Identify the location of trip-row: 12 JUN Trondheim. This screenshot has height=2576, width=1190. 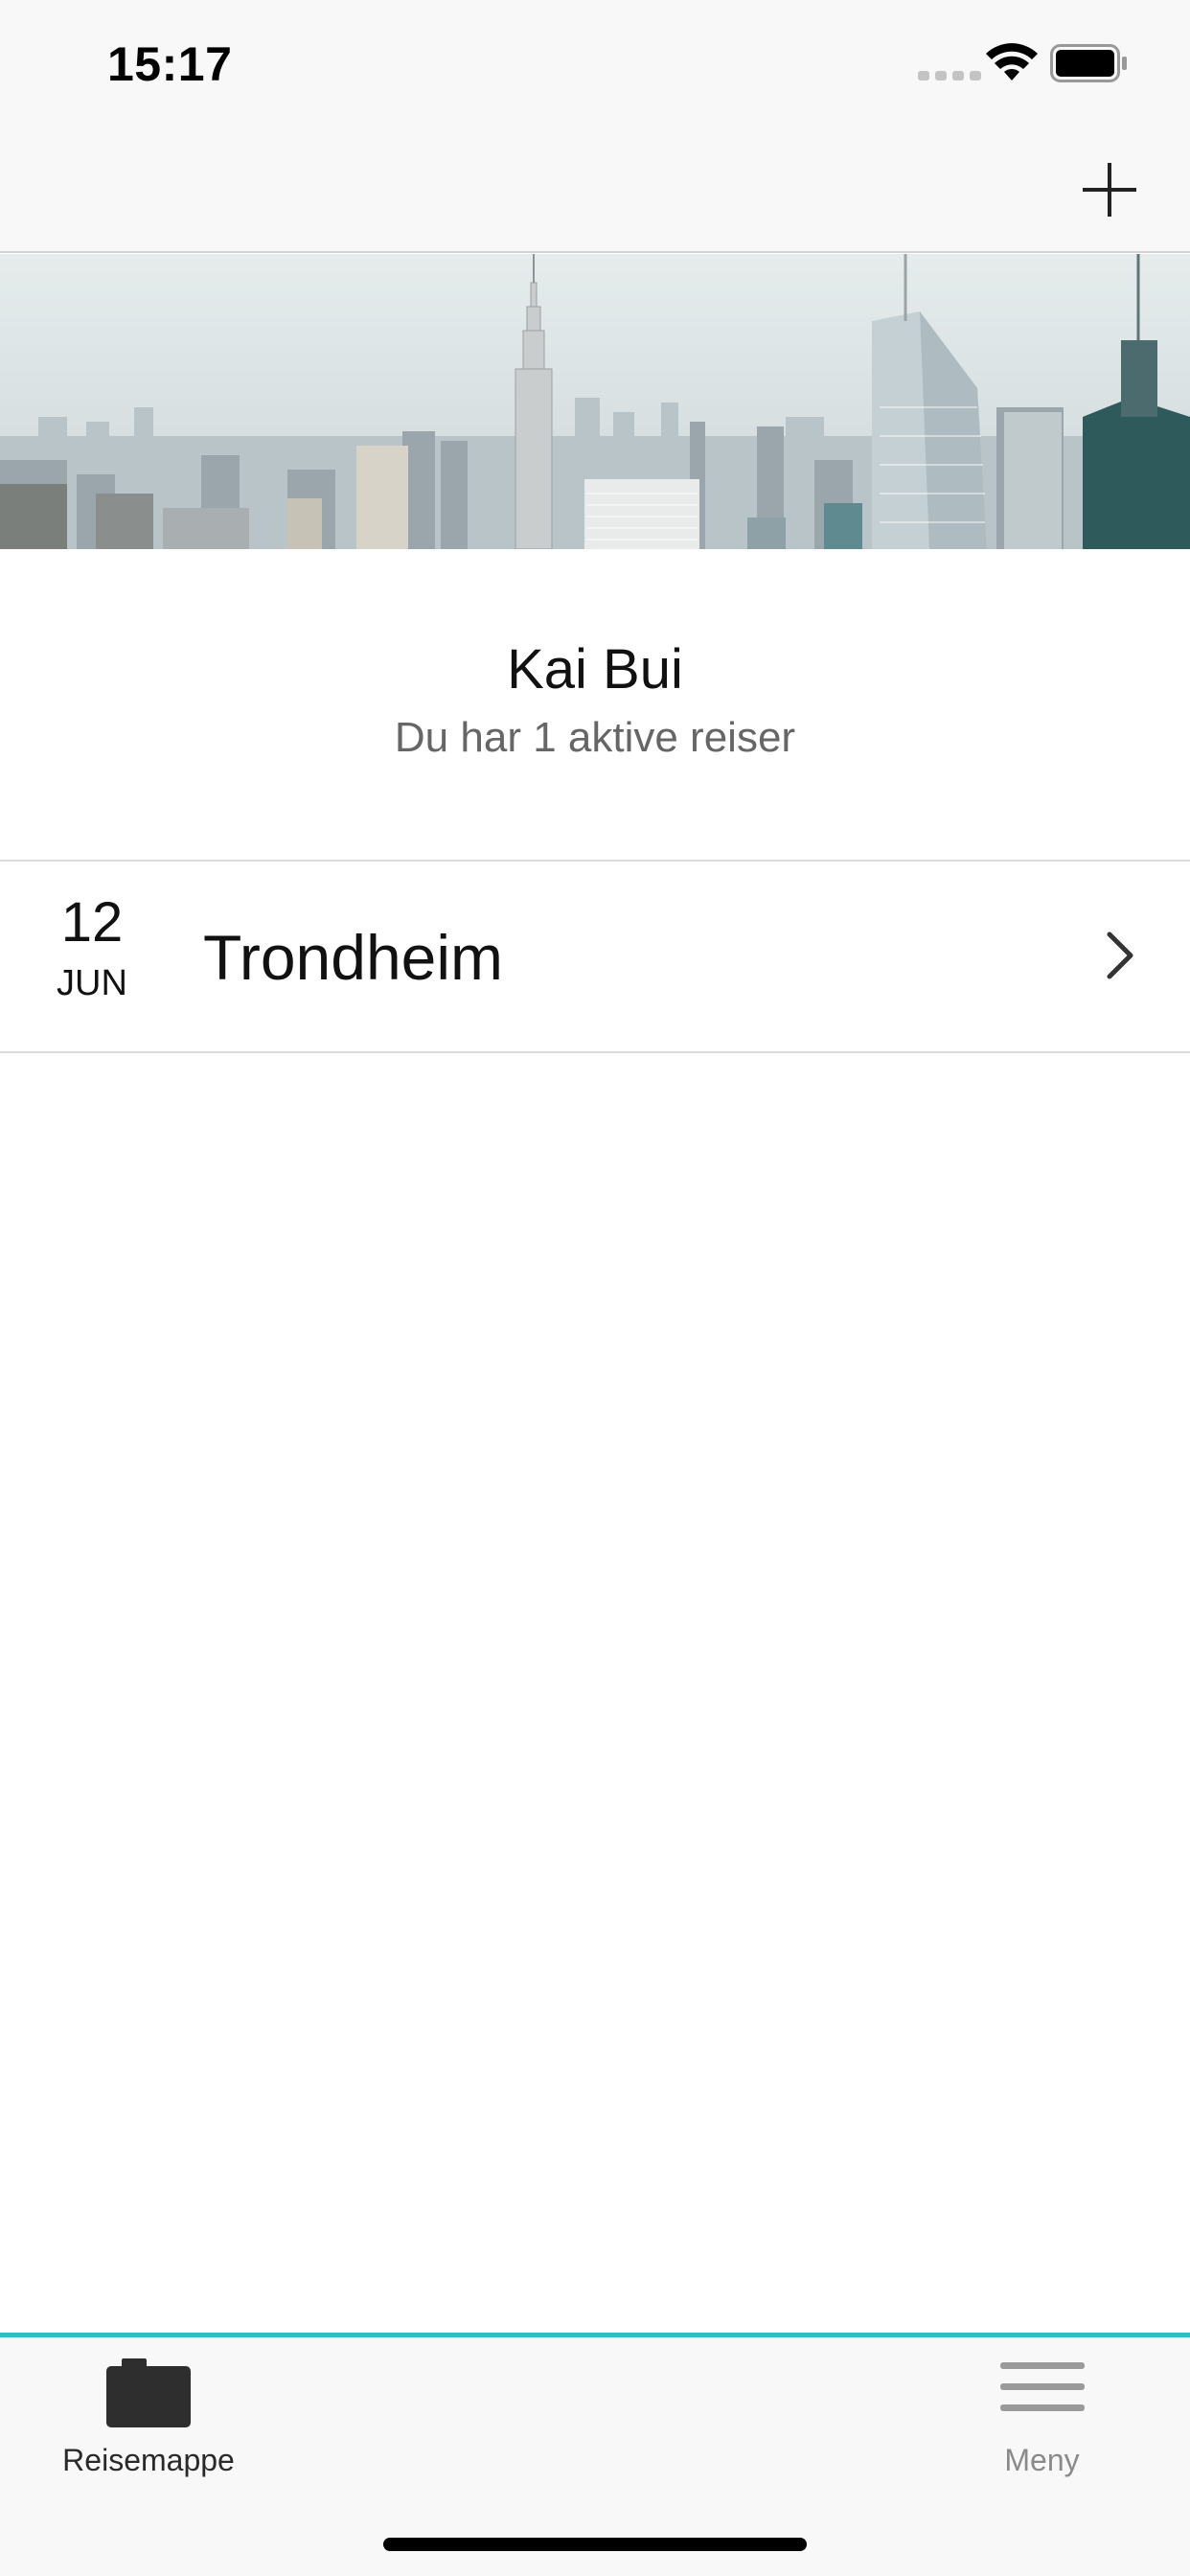
(595, 956).